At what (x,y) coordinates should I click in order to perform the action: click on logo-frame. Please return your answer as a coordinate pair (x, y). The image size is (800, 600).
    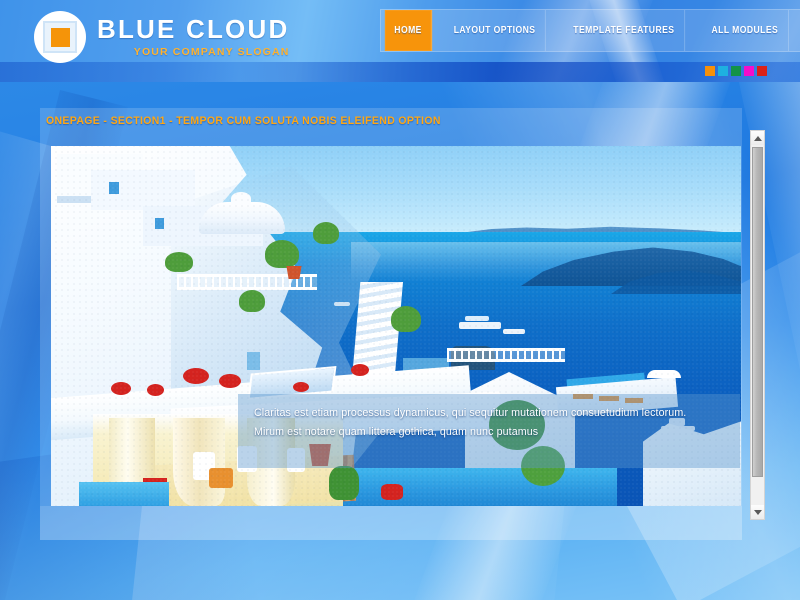
    Looking at the image, I should click on (60, 37).